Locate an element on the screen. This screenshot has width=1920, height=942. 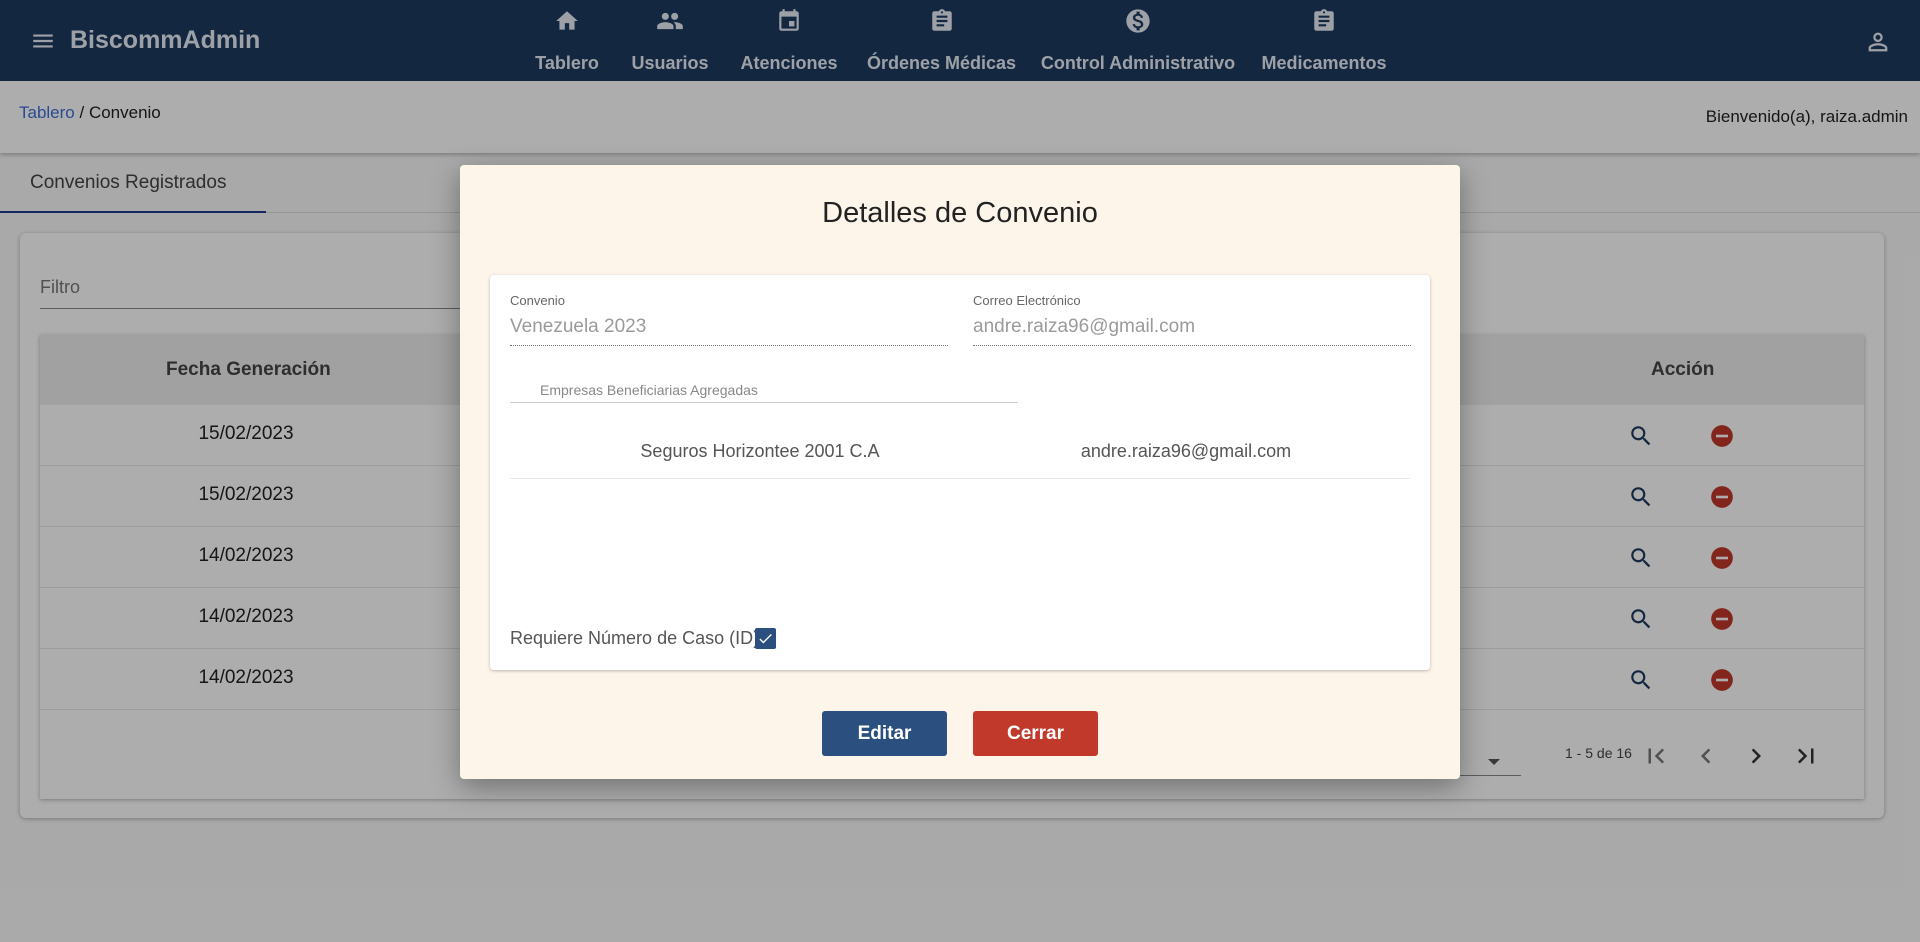
close-button: Cerrar is located at coordinates (1035, 733).